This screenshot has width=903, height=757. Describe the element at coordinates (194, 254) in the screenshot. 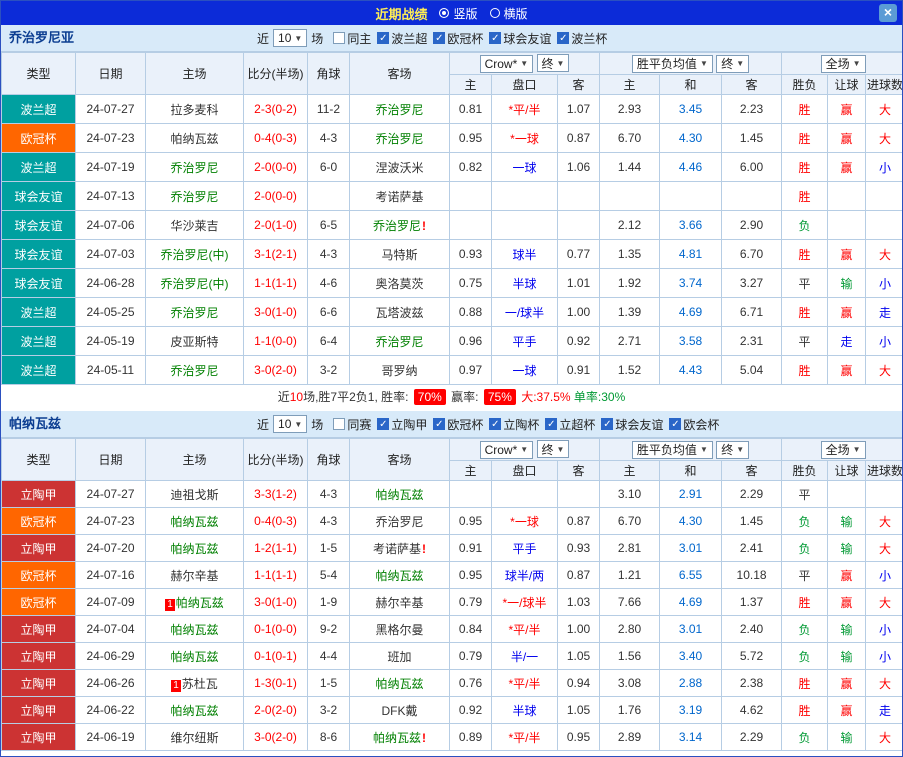

I see `home-team: 乔治罗尼(中)` at that location.